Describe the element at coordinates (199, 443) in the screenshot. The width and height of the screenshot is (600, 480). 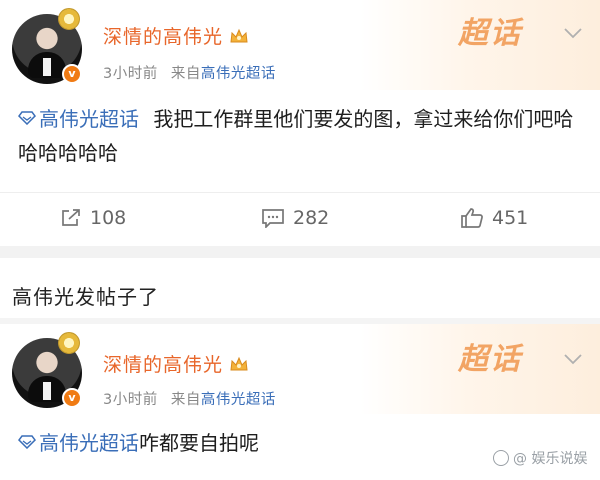
I see `post-text: 咋都要自拍呢` at that location.